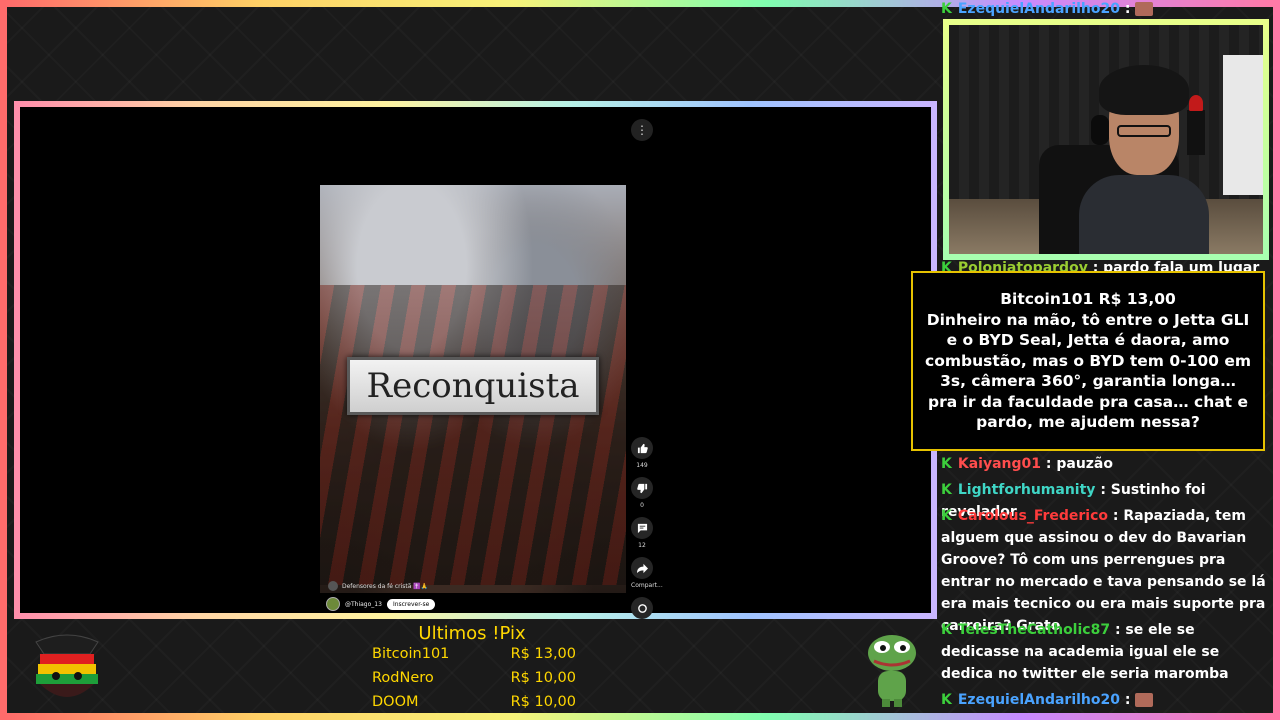 Image resolution: width=1280 pixels, height=720 pixels. I want to click on remix-icon, so click(642, 608).